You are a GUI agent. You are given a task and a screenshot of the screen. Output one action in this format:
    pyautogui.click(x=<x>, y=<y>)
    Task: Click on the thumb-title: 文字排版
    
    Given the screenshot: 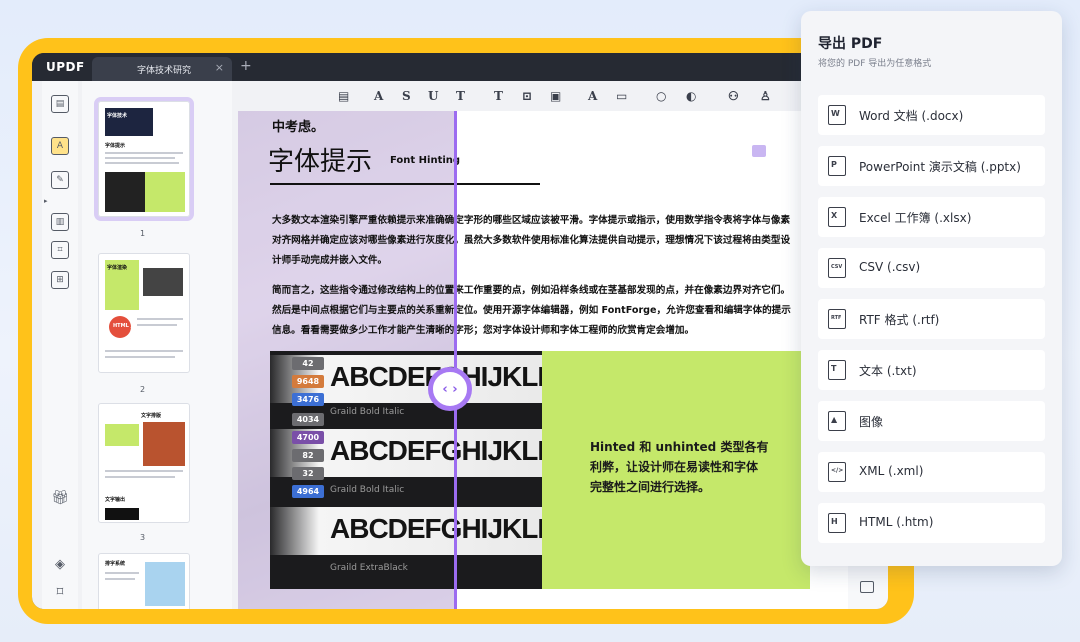 What is the action you would take?
    pyautogui.click(x=151, y=416)
    